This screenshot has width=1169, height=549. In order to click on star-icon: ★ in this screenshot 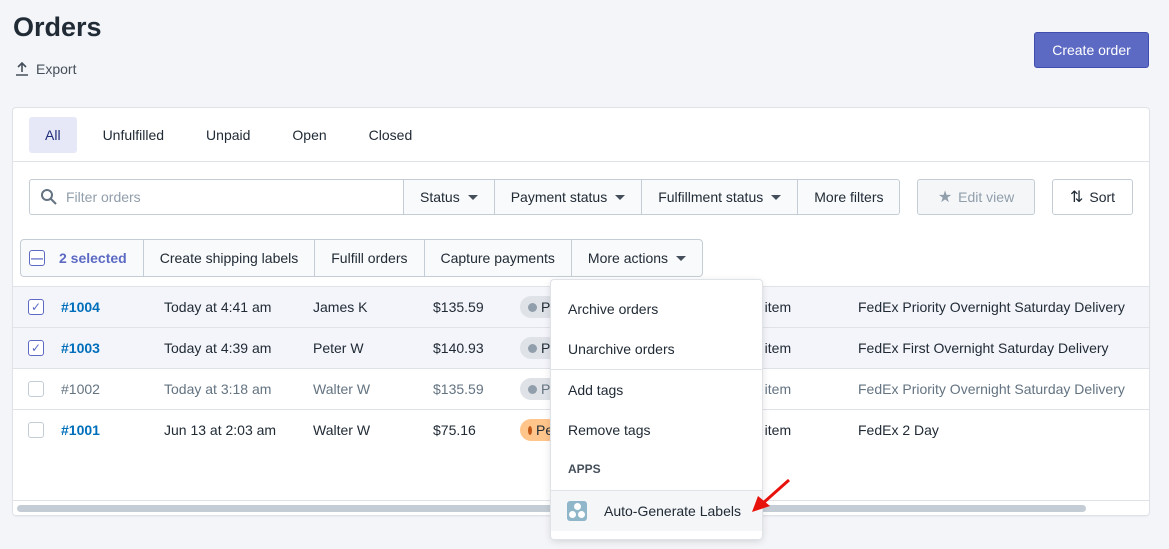, I will do `click(945, 197)`.